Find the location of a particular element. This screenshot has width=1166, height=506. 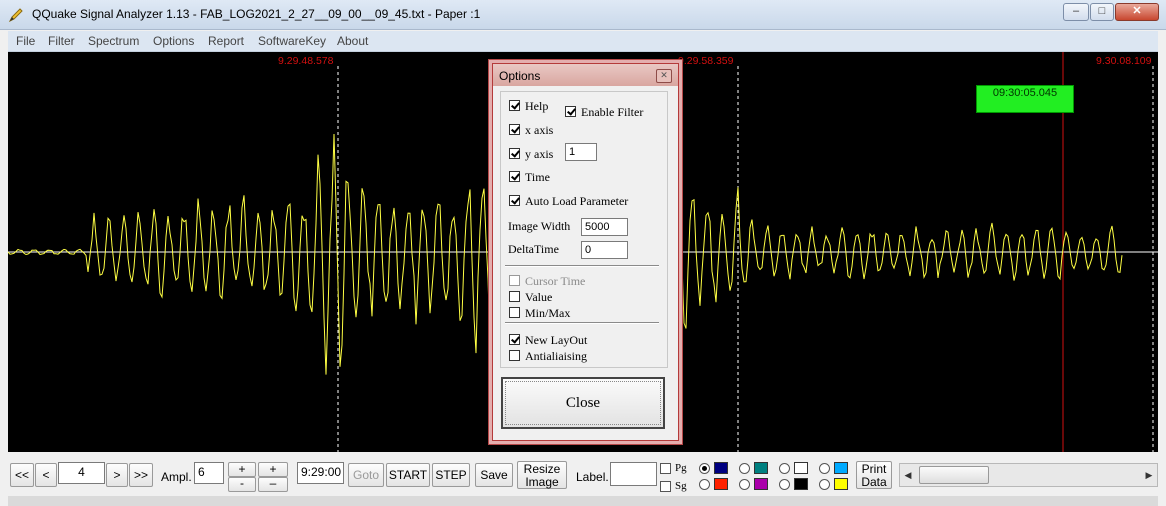

pg-checkbox is located at coordinates (665, 468).